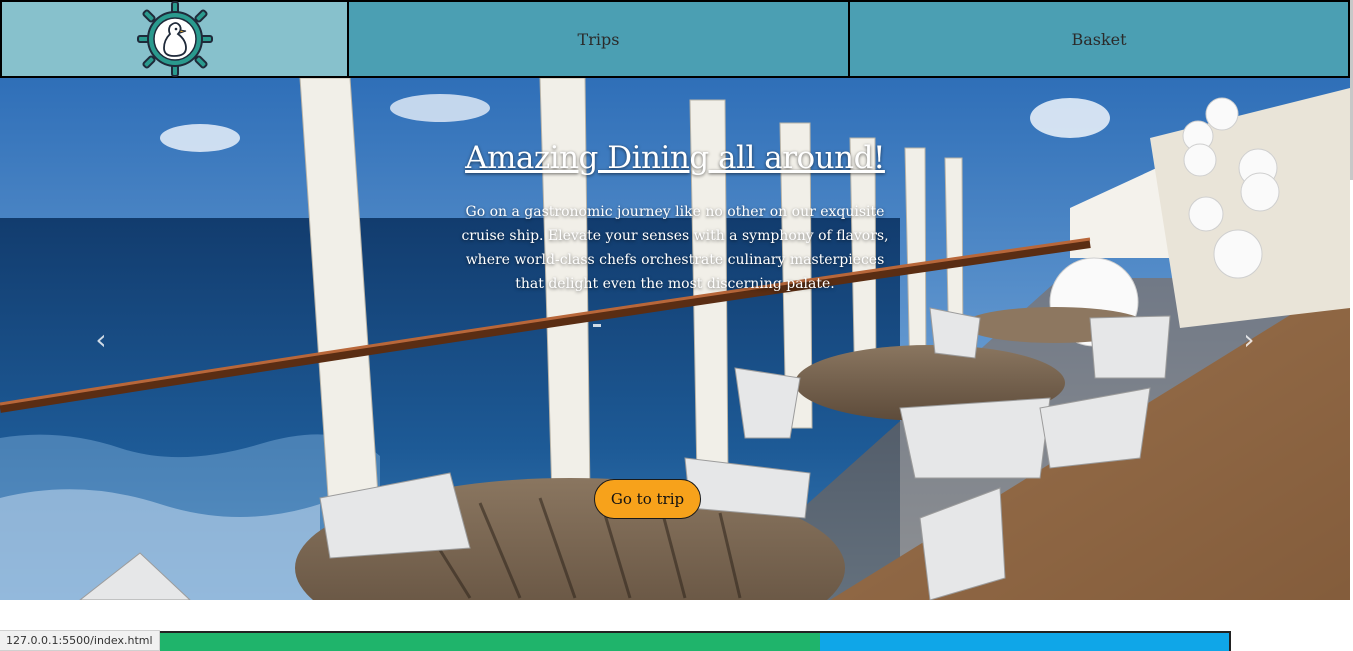 The image size is (1353, 651). I want to click on chevron-right-icon: ›, so click(1249, 339).